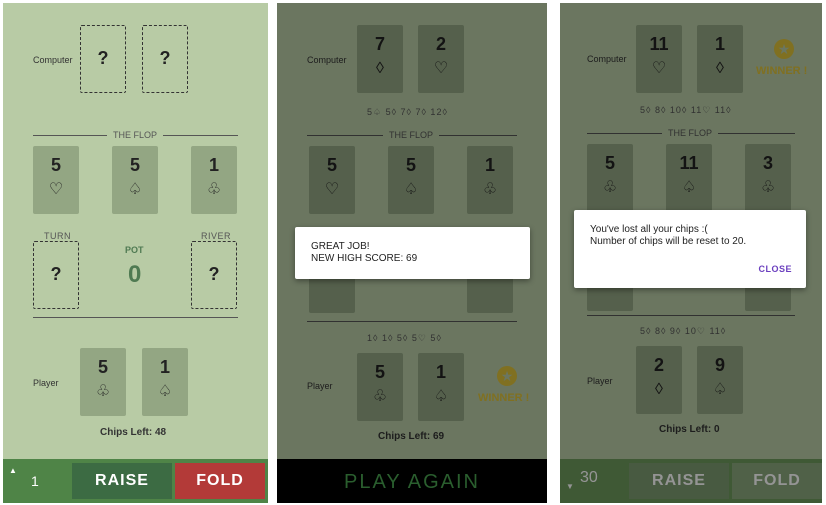 The height and width of the screenshot is (505, 826). What do you see at coordinates (216, 236) in the screenshot?
I see `river-label: RIVER` at bounding box center [216, 236].